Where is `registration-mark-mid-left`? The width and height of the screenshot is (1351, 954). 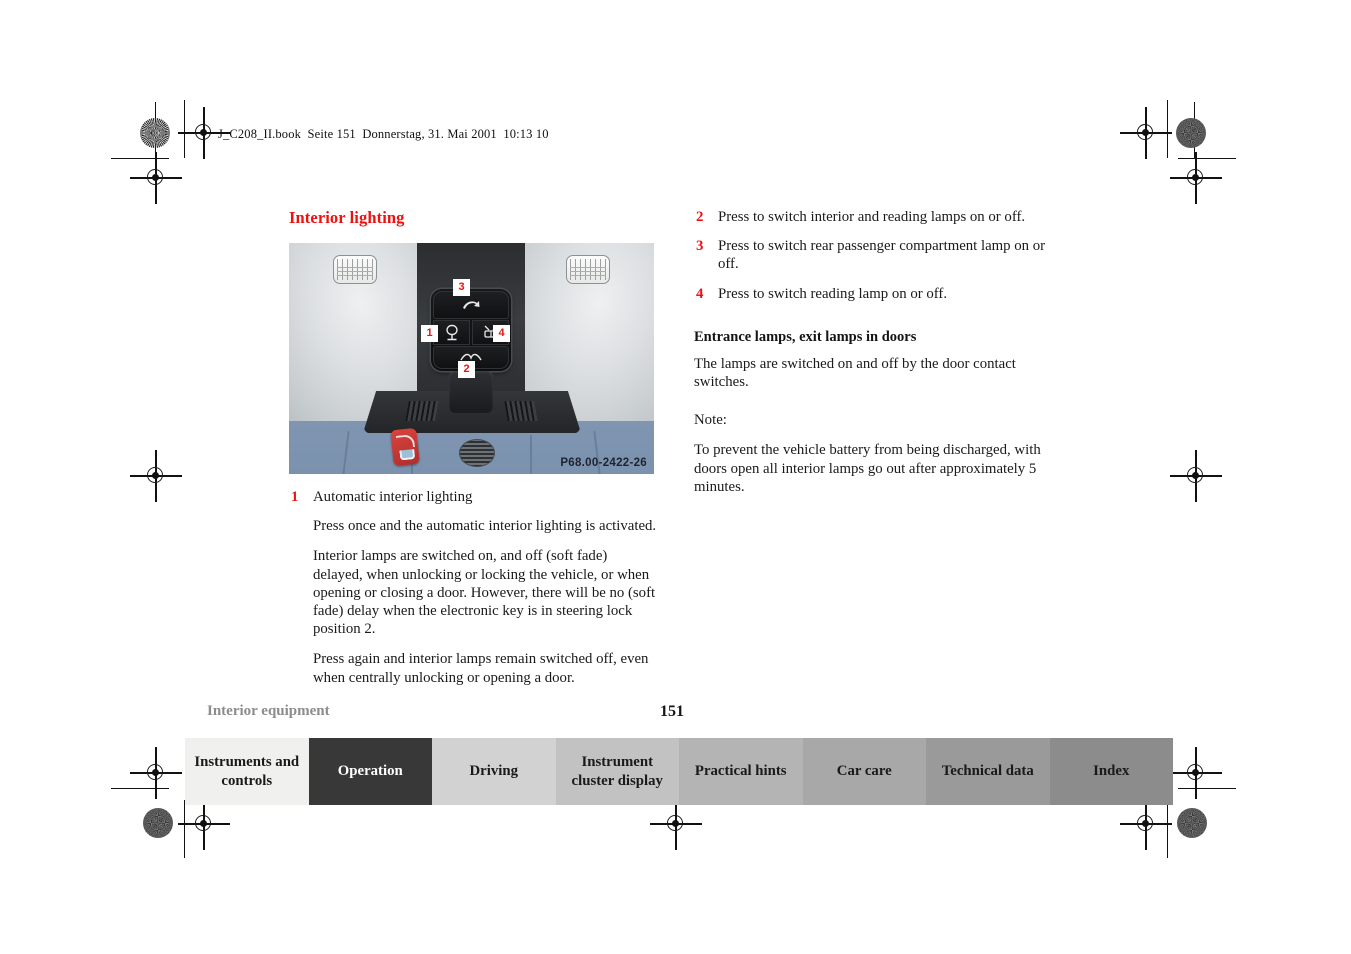
registration-mark-mid-left is located at coordinates (156, 476).